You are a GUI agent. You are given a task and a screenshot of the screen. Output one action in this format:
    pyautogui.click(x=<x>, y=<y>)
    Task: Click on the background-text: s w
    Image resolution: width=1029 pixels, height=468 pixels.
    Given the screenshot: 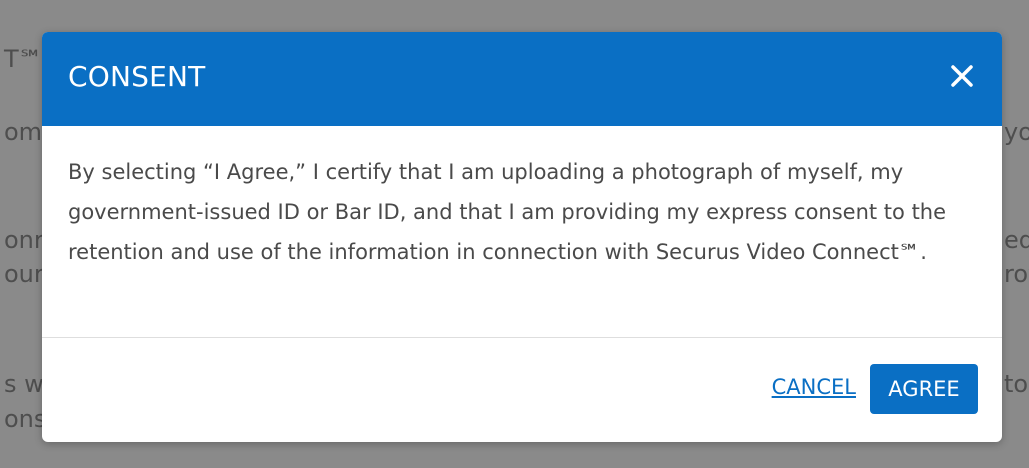 What is the action you would take?
    pyautogui.click(x=24, y=384)
    